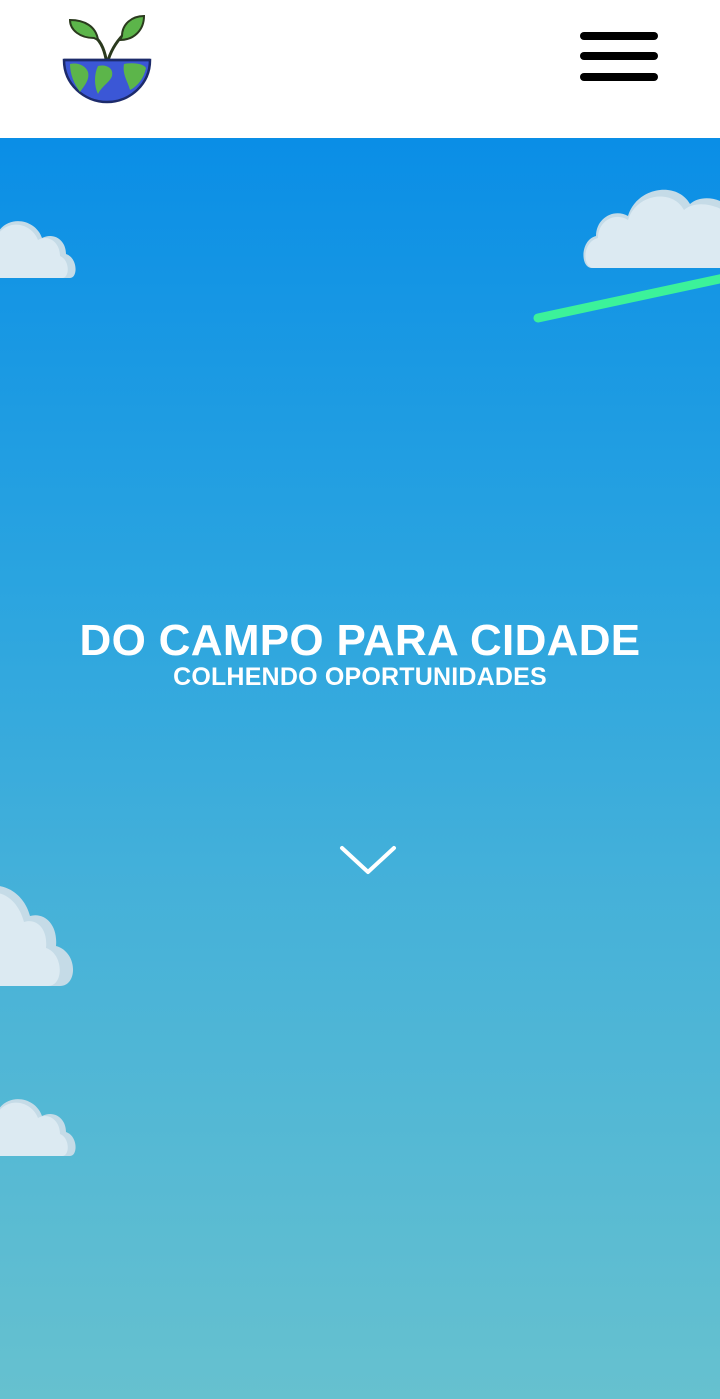  I want to click on hero-title: DO CAMPO PARA CIDADE, so click(360, 640).